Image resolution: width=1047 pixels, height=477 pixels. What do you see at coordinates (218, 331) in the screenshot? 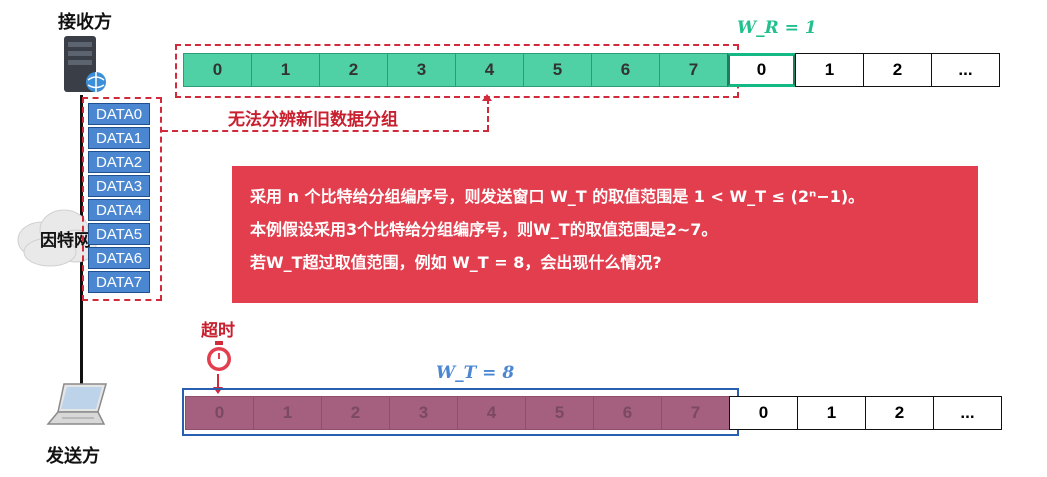
I see `timeout-label: 超时` at bounding box center [218, 331].